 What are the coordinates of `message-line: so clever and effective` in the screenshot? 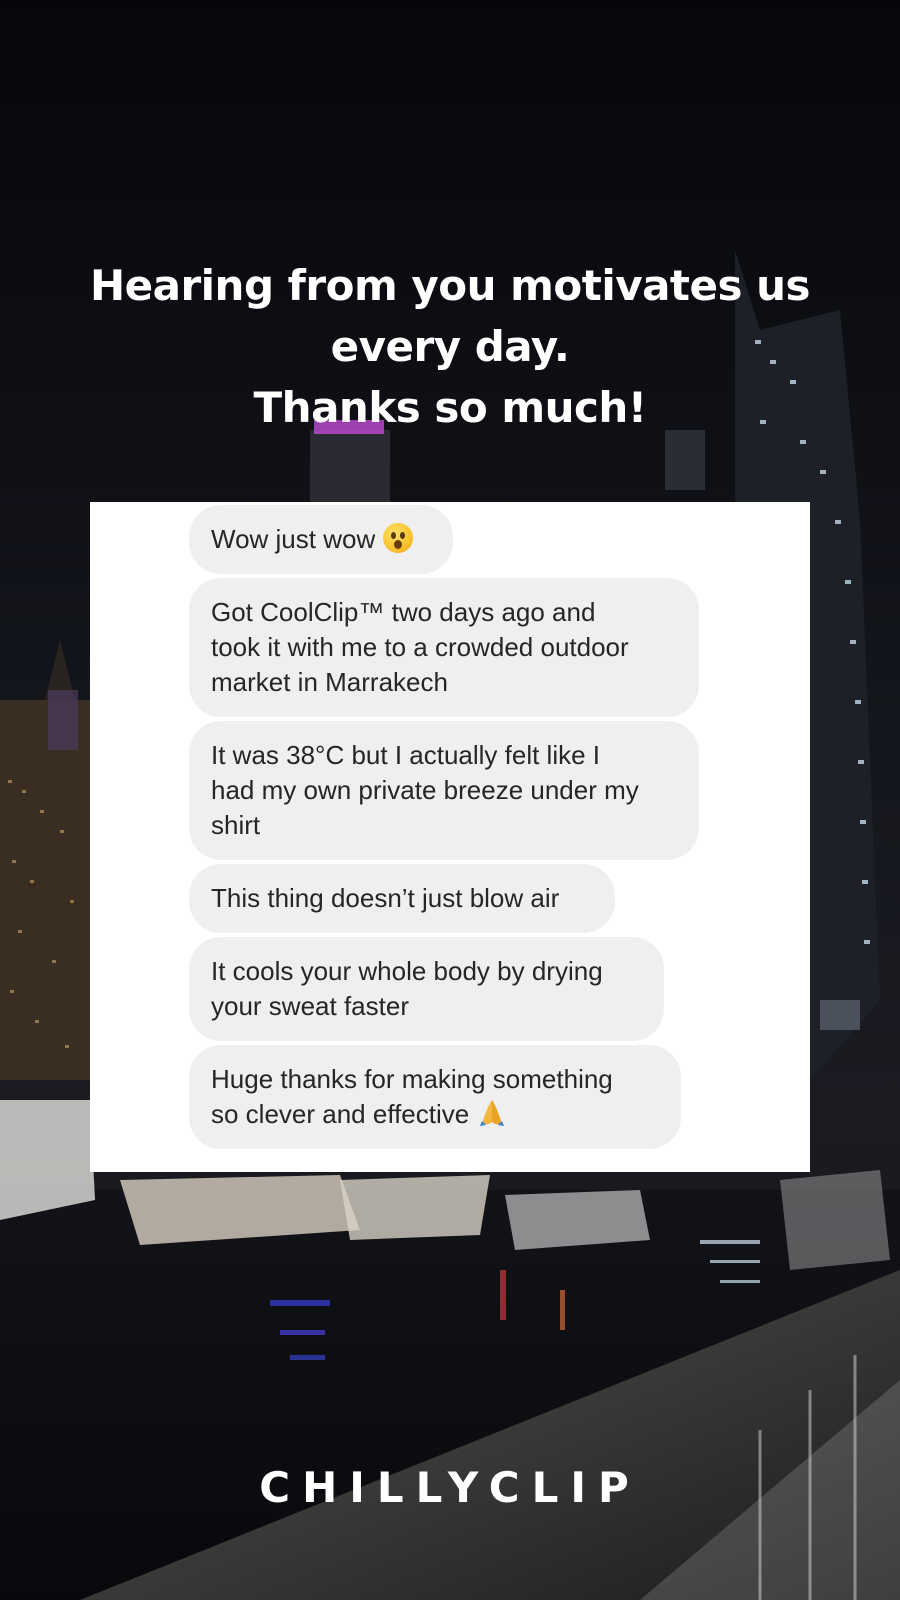 It's located at (340, 1114).